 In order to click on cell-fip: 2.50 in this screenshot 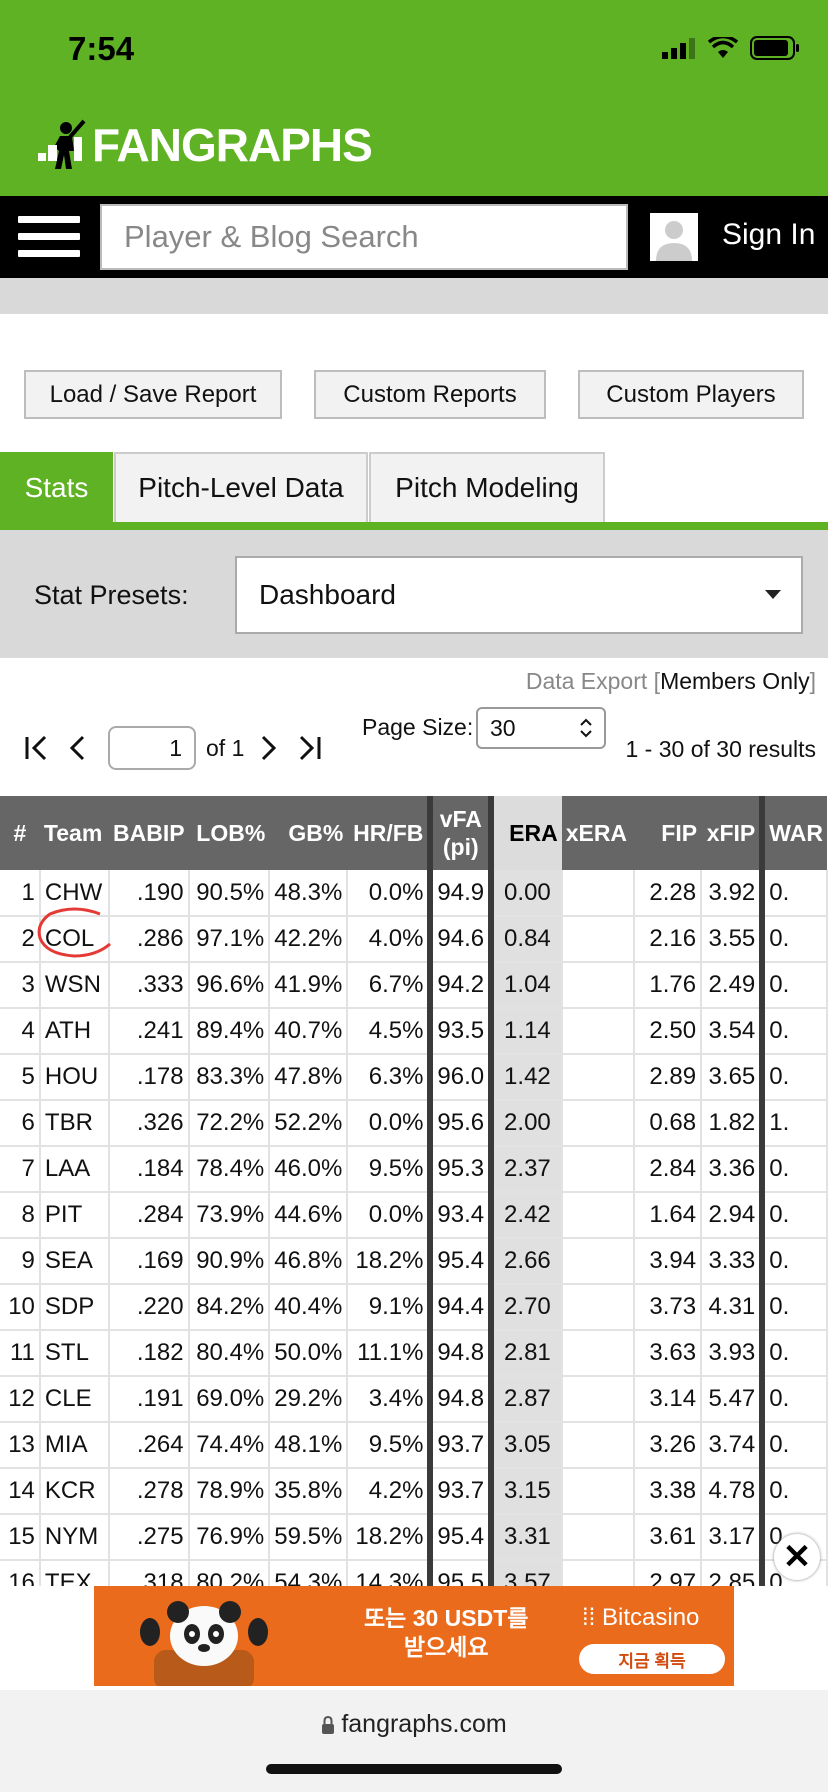, I will do `click(668, 1031)`.